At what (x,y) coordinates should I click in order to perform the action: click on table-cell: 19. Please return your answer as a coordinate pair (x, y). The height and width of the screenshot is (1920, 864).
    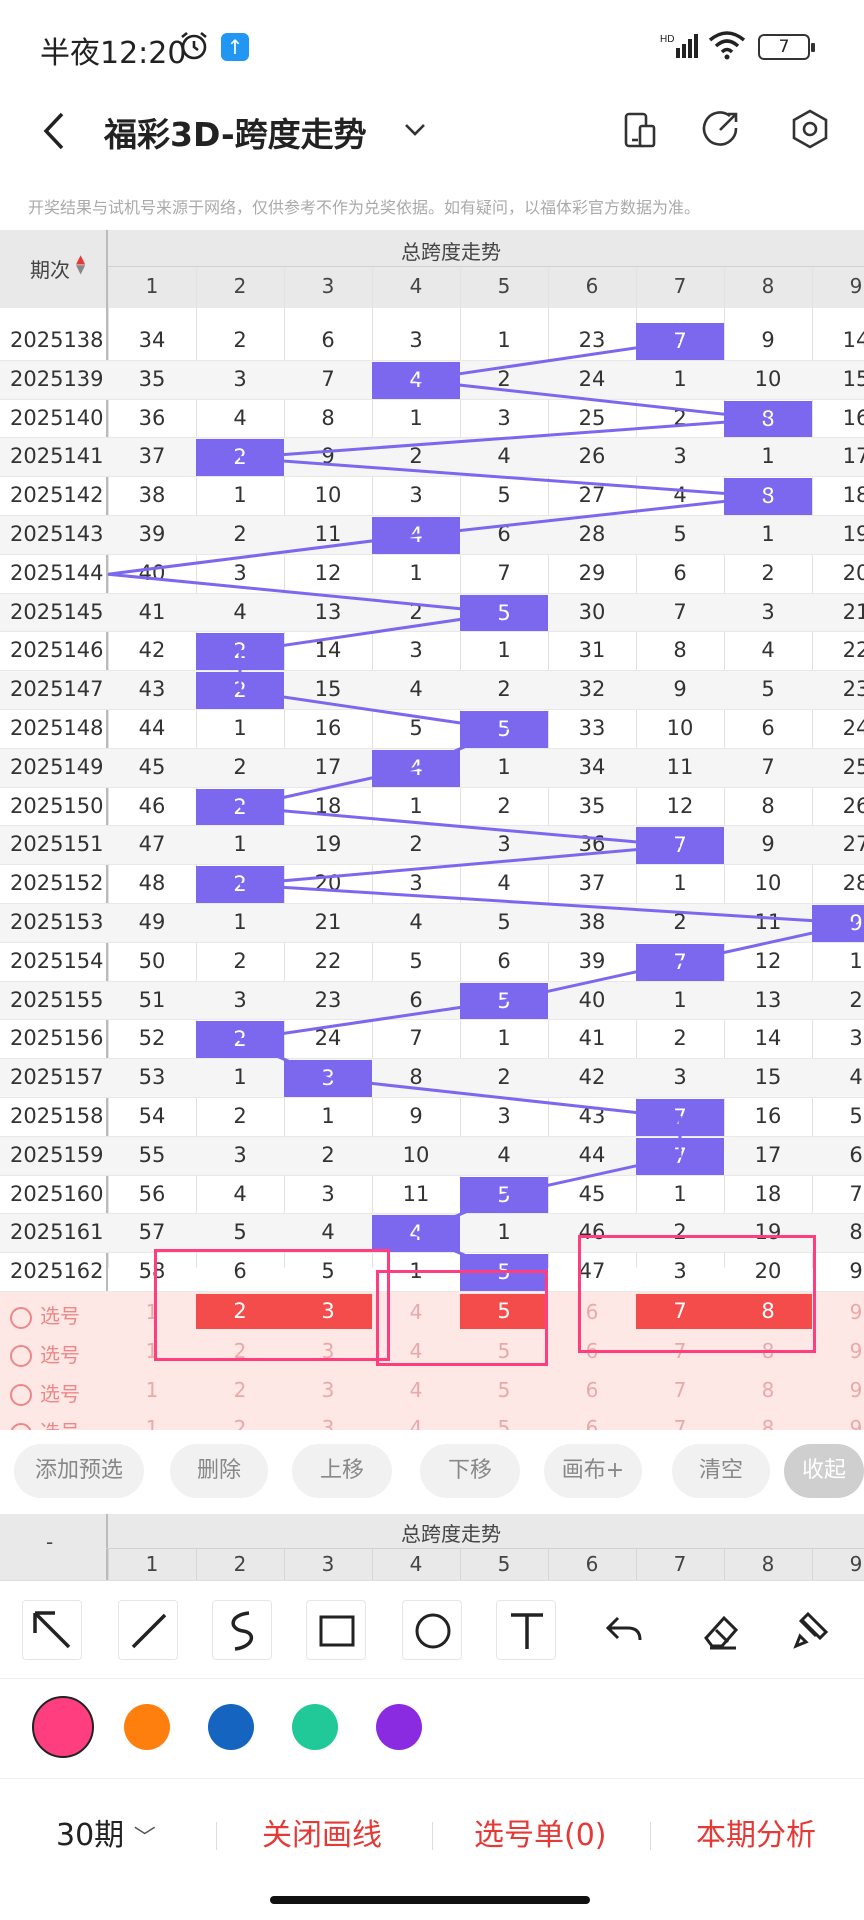
    Looking at the image, I should click on (328, 844).